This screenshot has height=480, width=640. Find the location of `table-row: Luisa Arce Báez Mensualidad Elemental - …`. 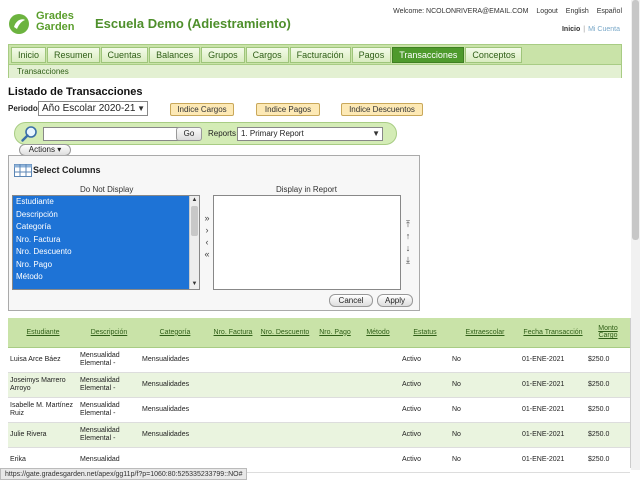

table-row: Luisa Arce Báez Mensualidad Elemental - … is located at coordinates (319, 360).